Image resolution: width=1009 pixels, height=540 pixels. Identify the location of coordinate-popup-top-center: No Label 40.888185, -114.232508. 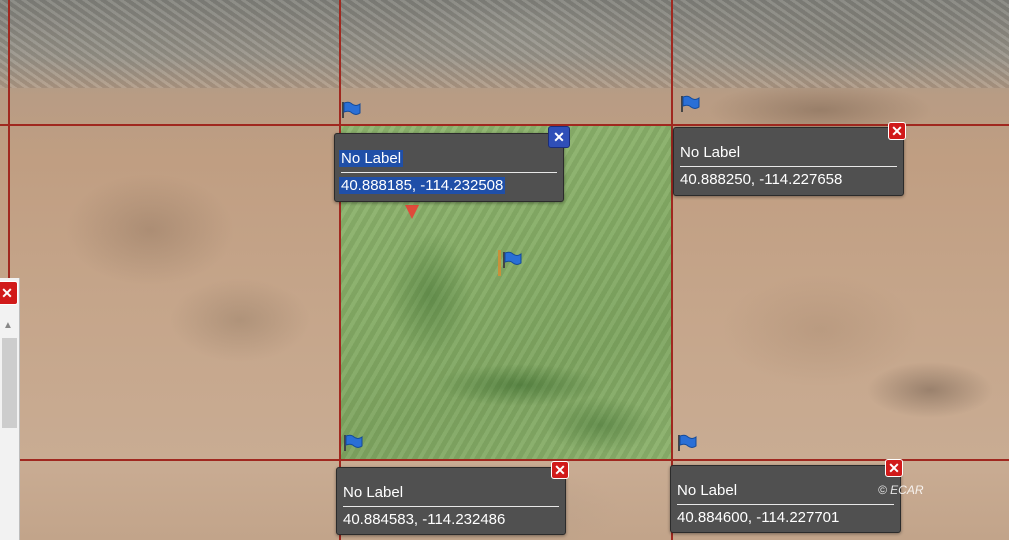
(449, 167).